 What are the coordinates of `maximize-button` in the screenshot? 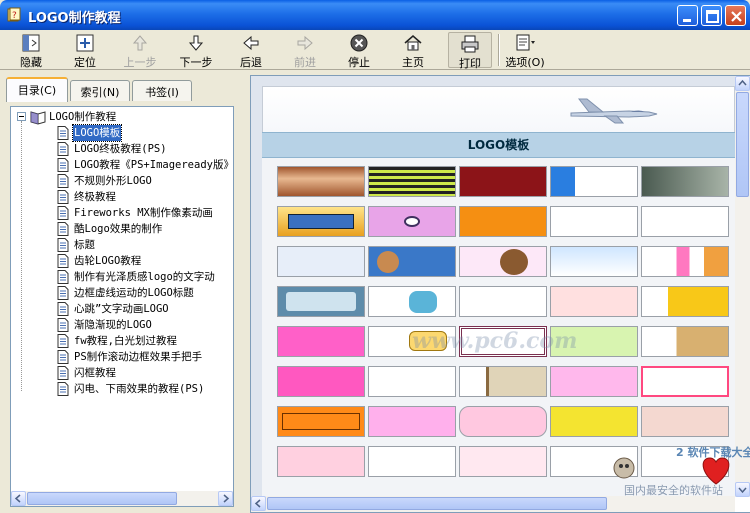 It's located at (711, 15).